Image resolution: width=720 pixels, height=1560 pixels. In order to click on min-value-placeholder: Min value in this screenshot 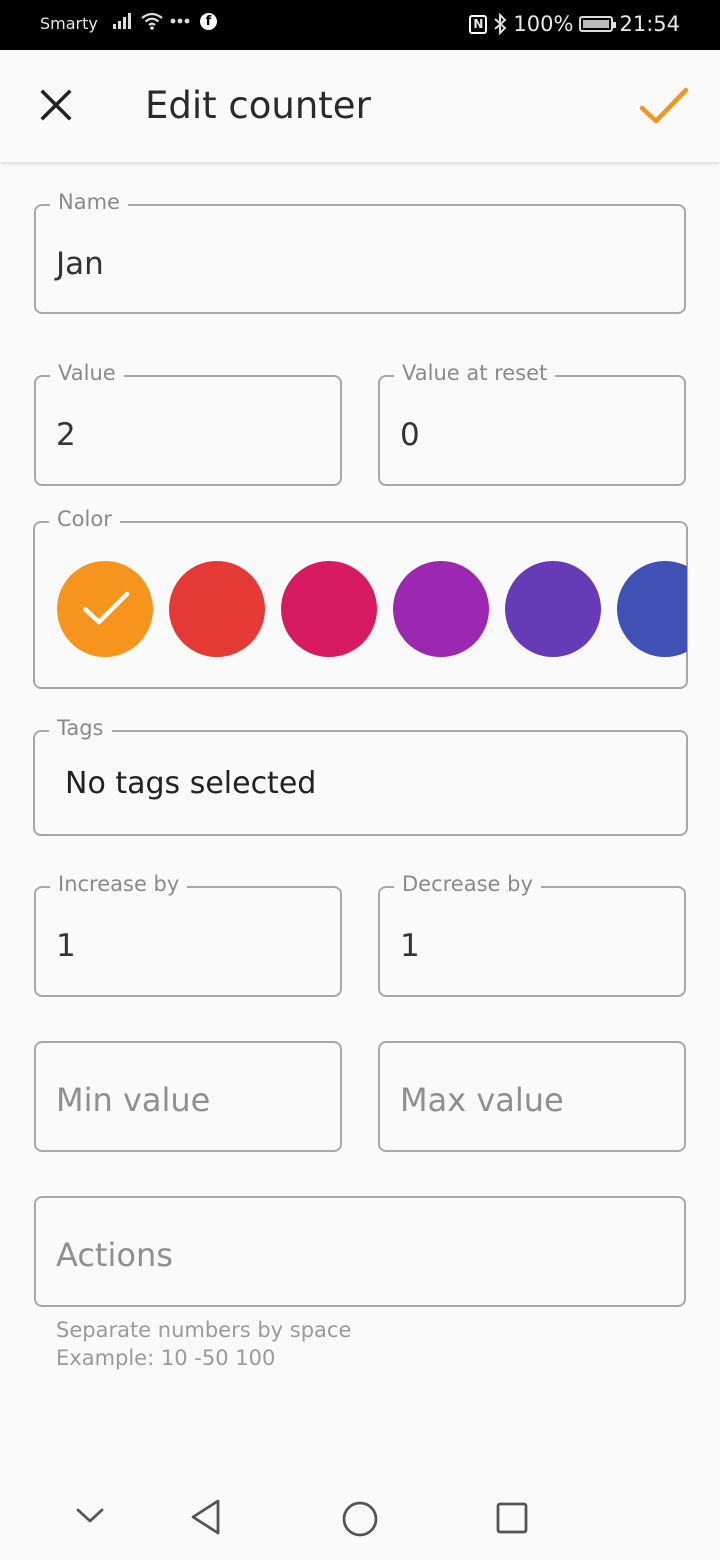, I will do `click(133, 1100)`.